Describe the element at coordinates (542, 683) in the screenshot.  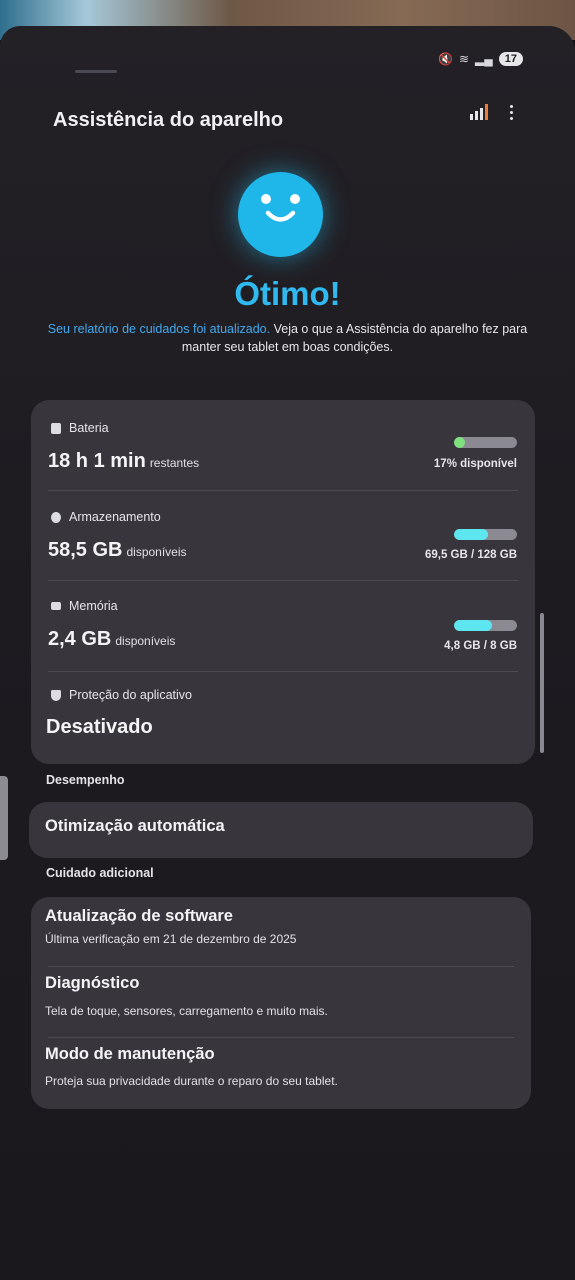
I see `scrollbar` at that location.